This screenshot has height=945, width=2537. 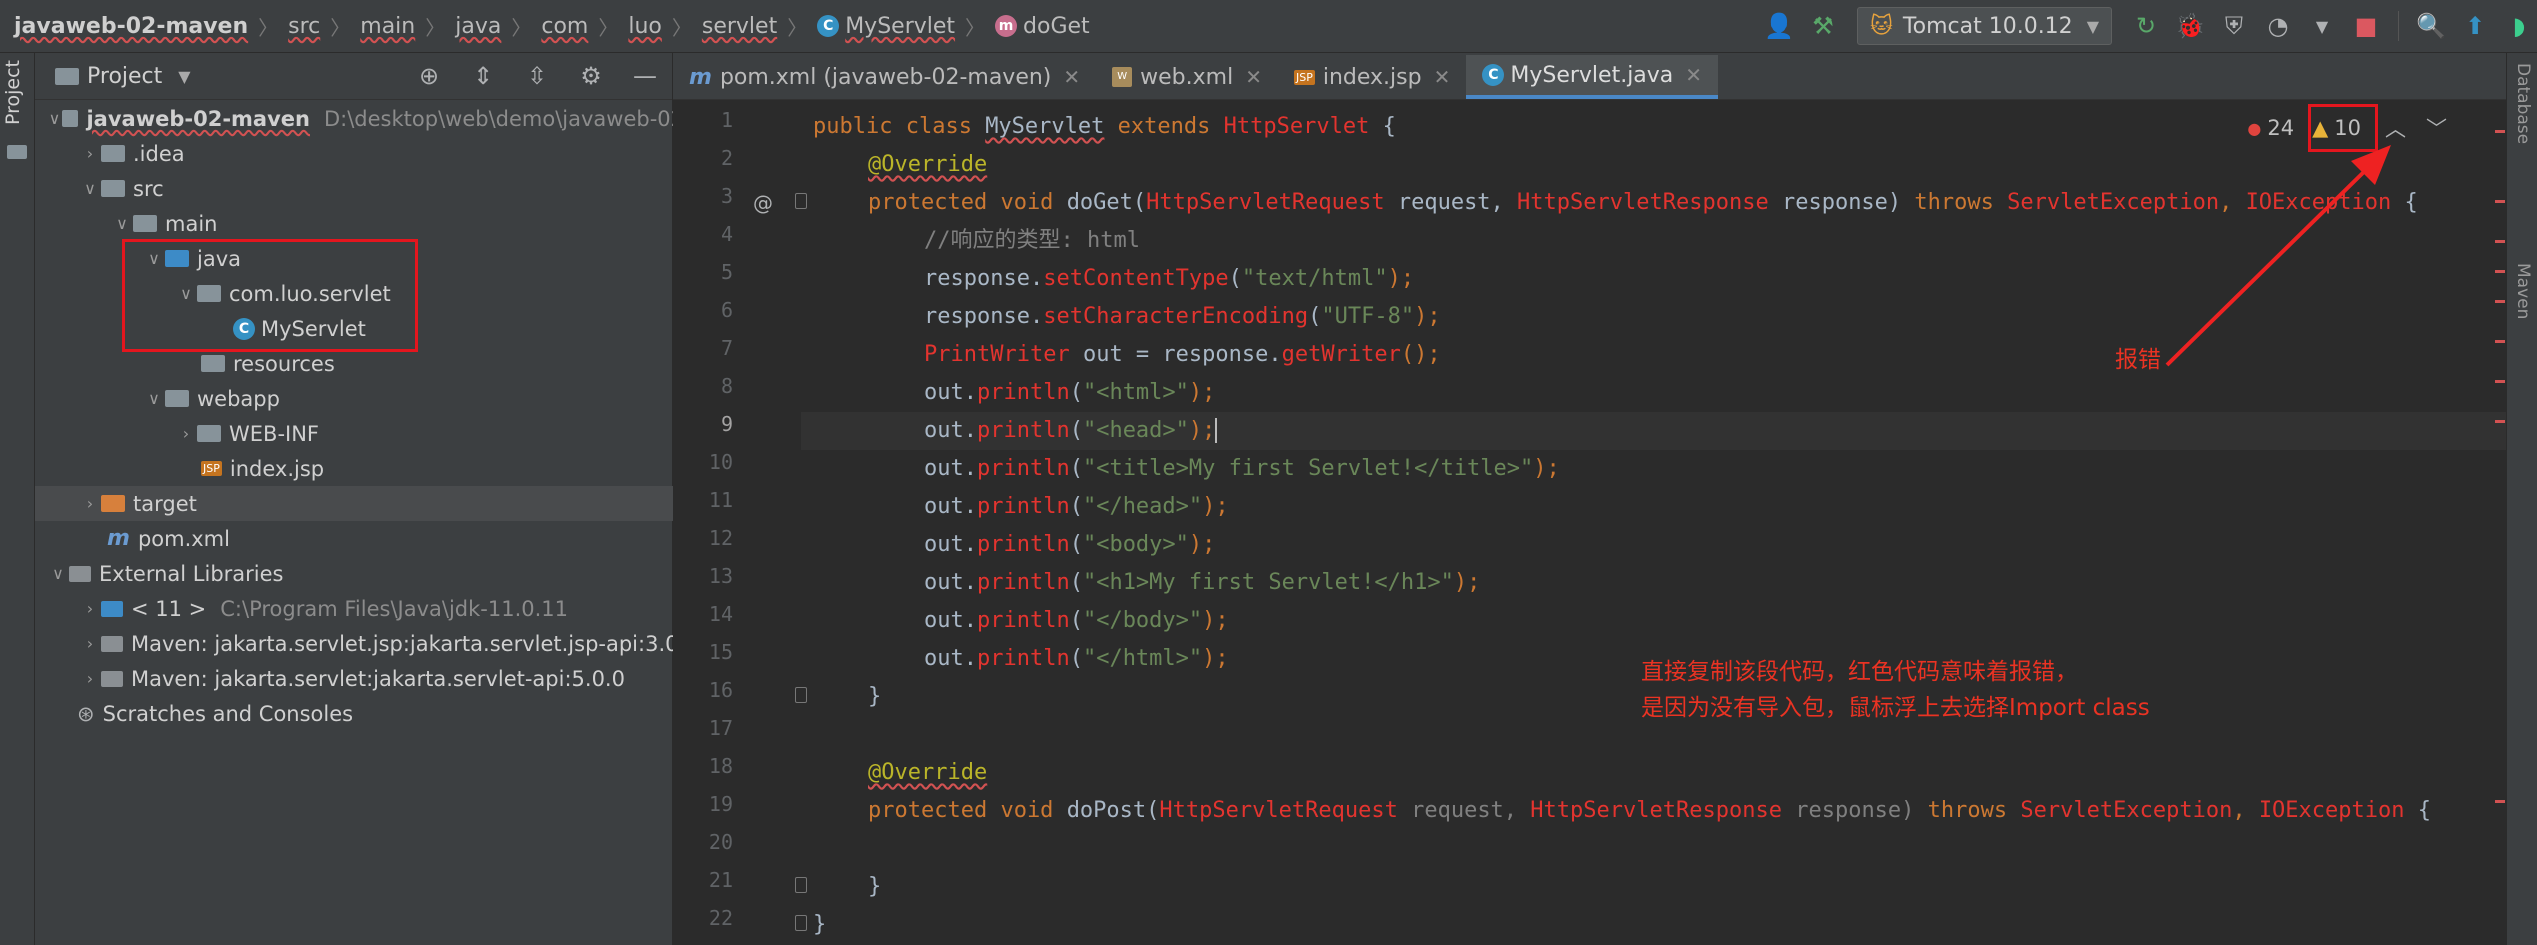 I want to click on user-icon: 👤, so click(x=1779, y=26).